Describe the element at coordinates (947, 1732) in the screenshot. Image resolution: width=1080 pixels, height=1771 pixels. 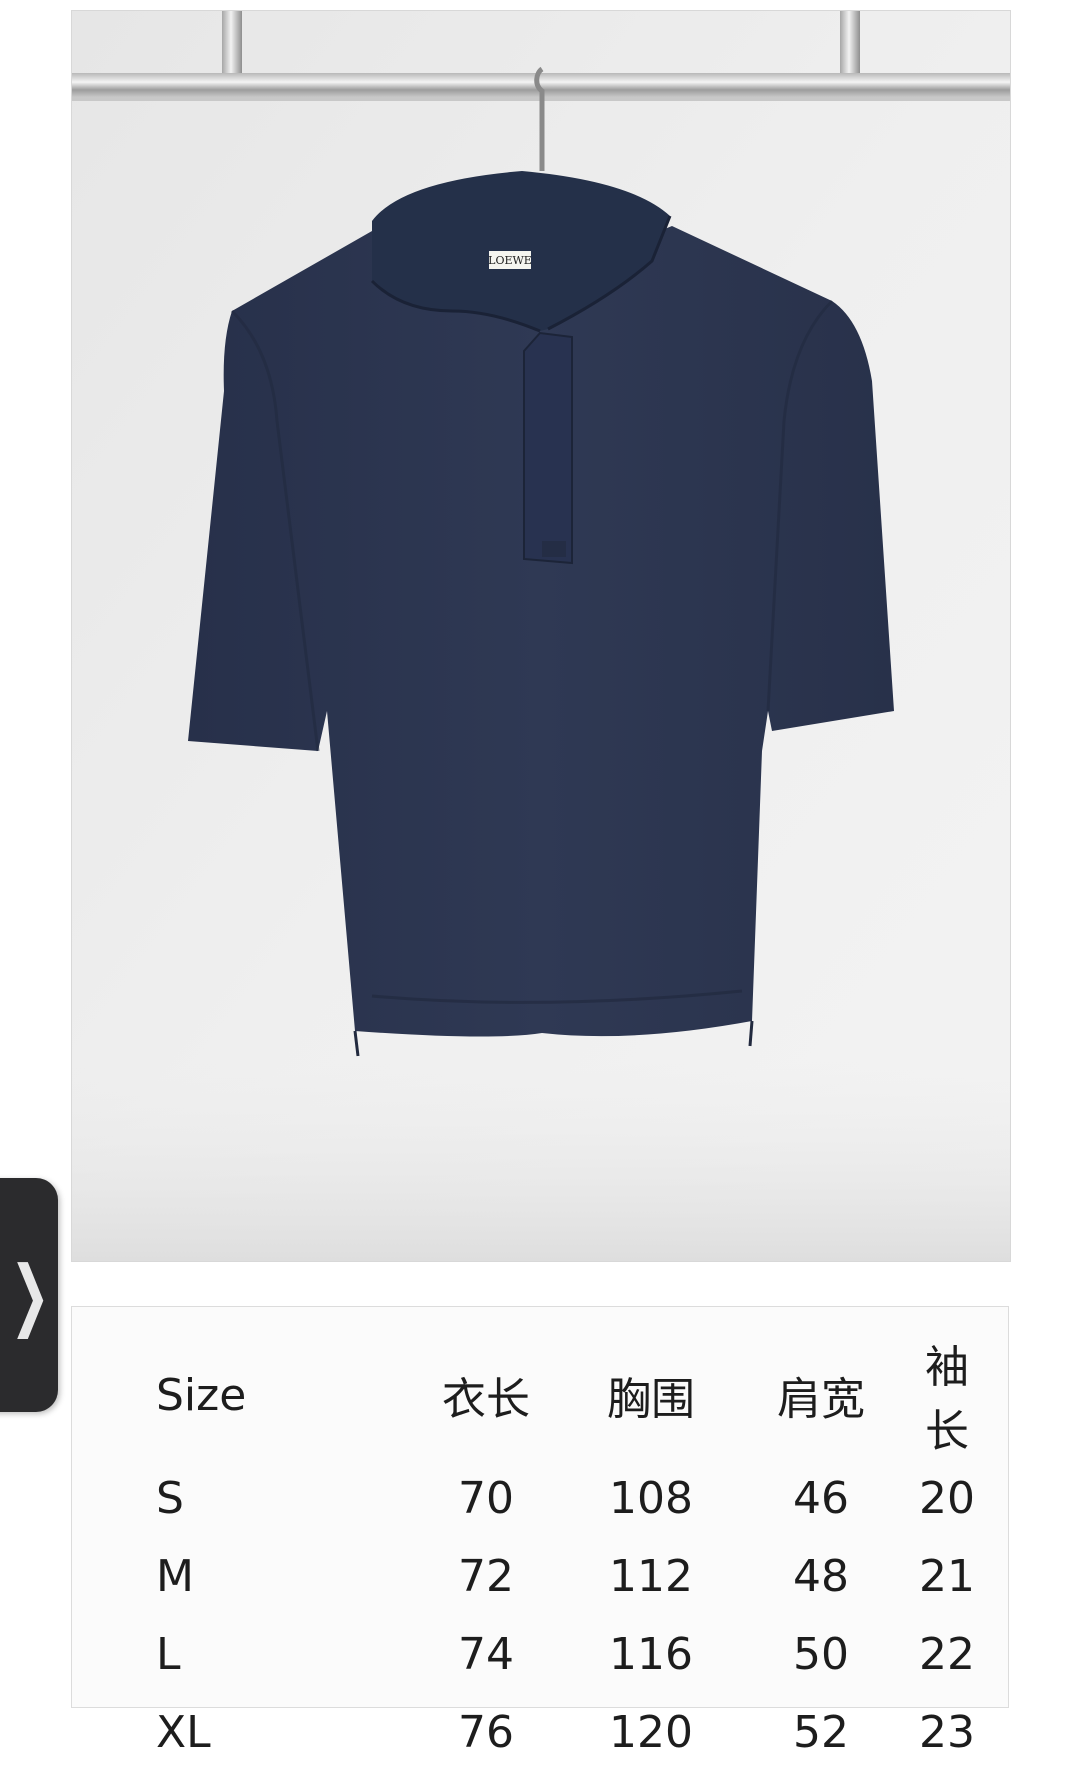
I see `sleeve-cell: 23` at that location.